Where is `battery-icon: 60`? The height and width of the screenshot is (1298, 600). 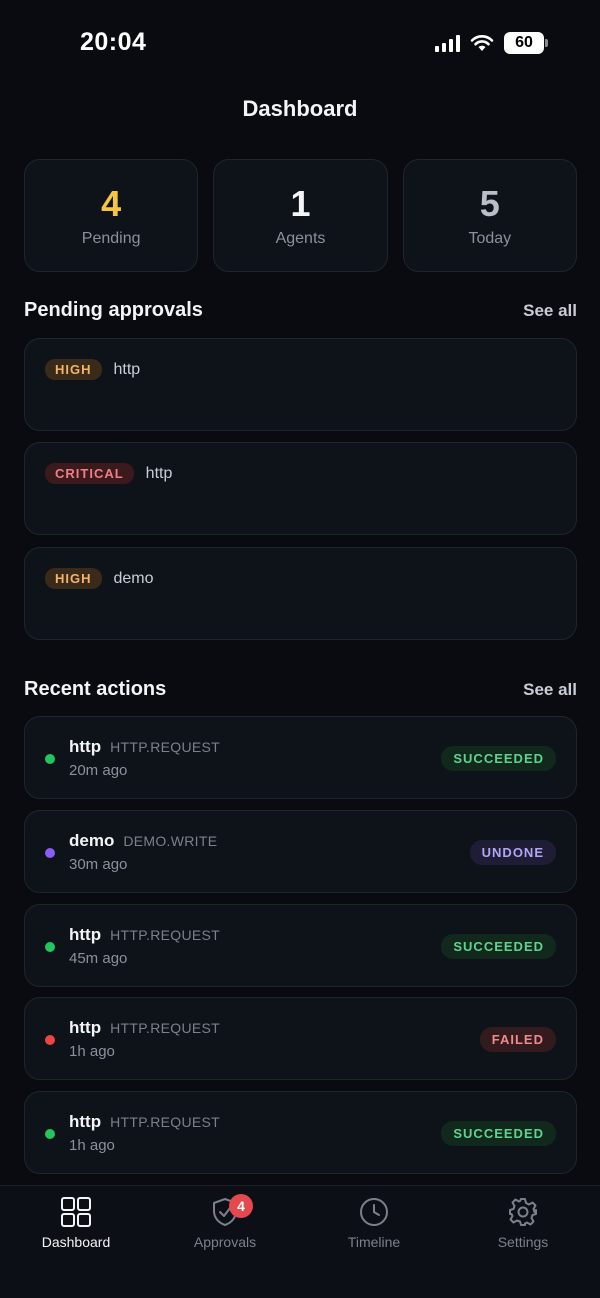
battery-icon: 60 is located at coordinates (526, 43).